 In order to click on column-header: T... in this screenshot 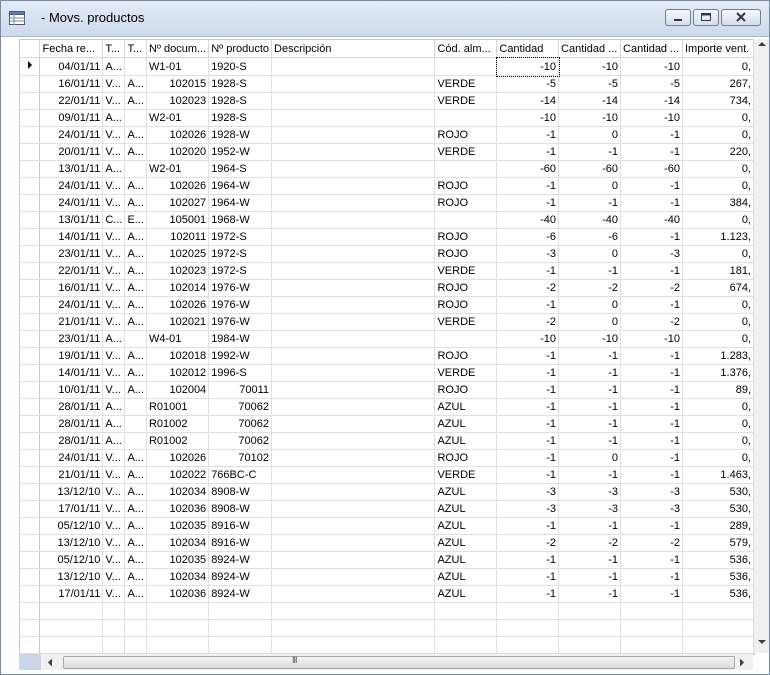, I will do `click(135, 49)`.